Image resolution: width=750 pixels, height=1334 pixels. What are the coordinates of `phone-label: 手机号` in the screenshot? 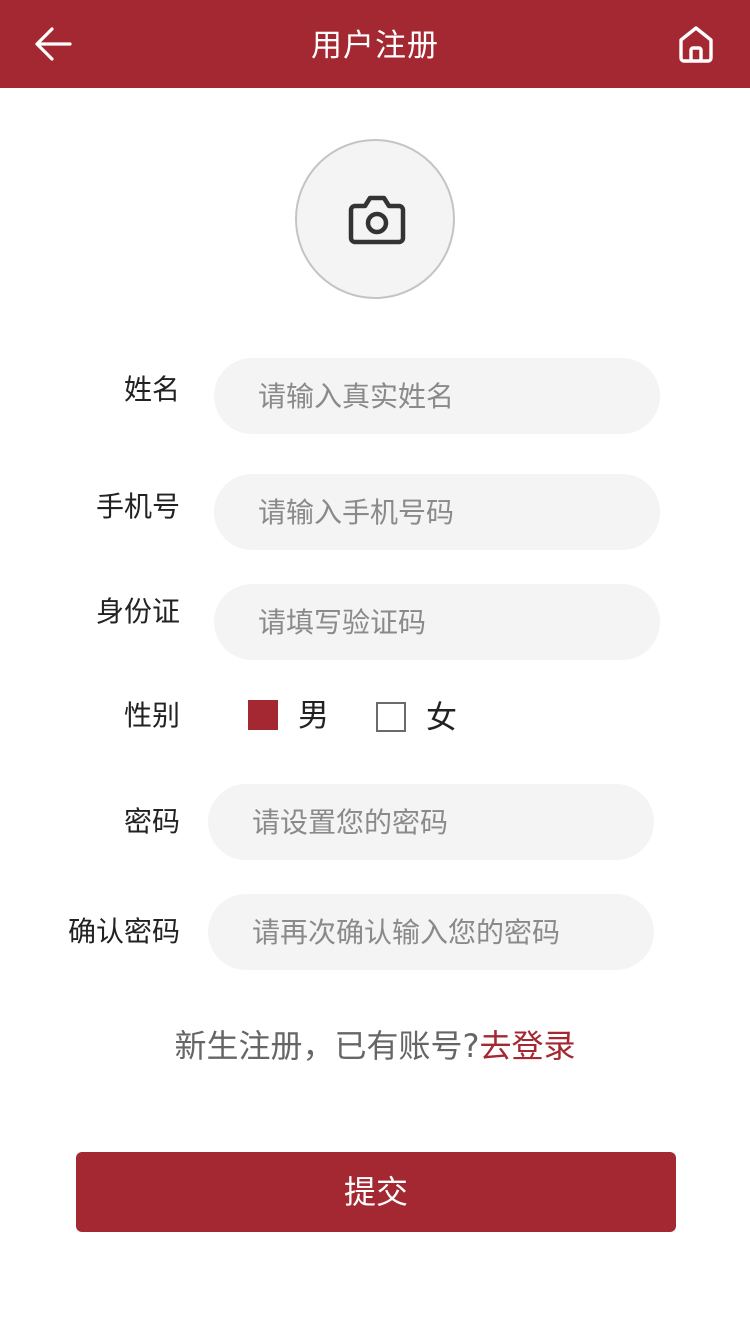 It's located at (137, 506).